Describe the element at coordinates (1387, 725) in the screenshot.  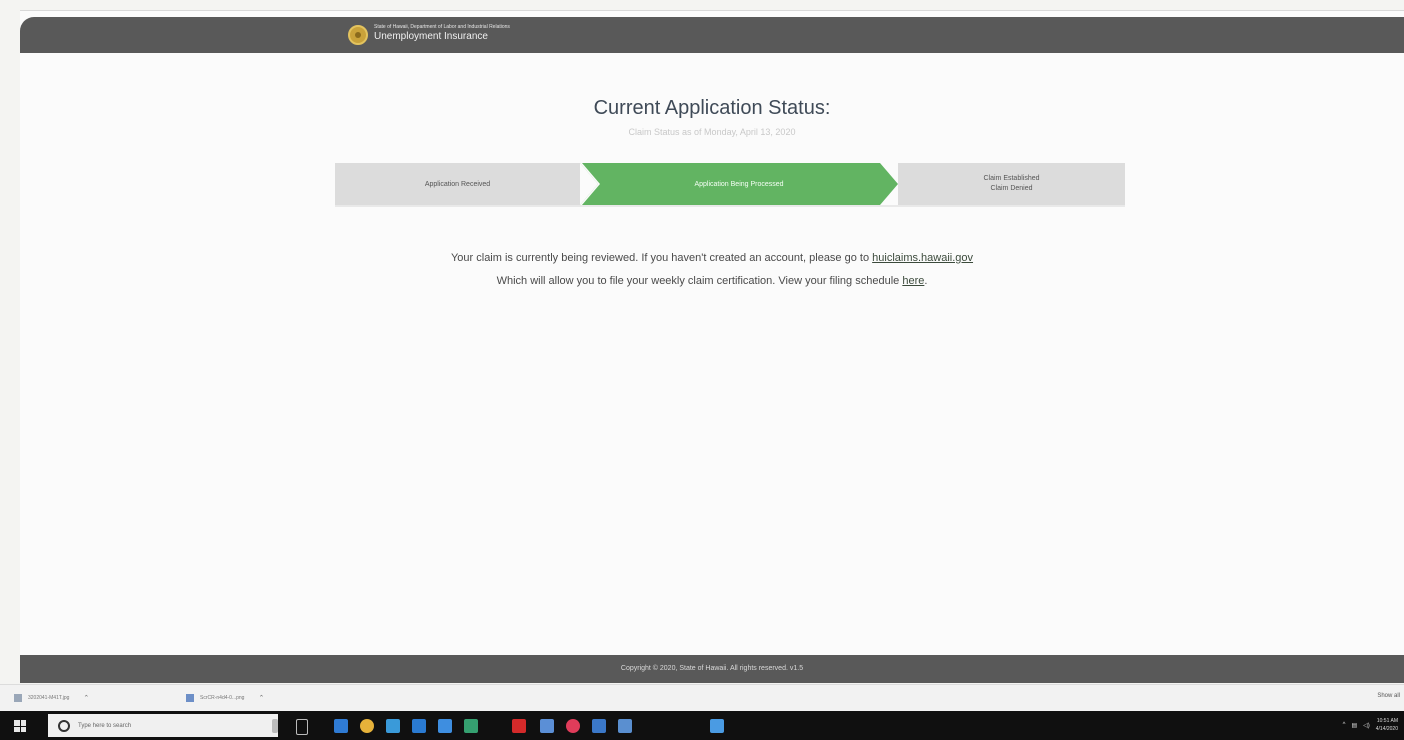
I see `clock: 10:51 AM 4/14/2020` at that location.